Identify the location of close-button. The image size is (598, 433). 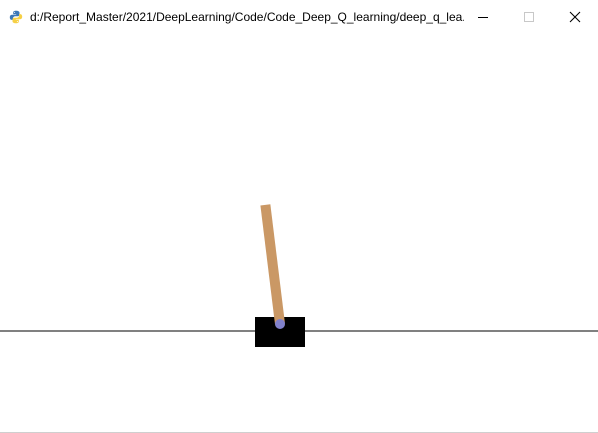
(575, 16).